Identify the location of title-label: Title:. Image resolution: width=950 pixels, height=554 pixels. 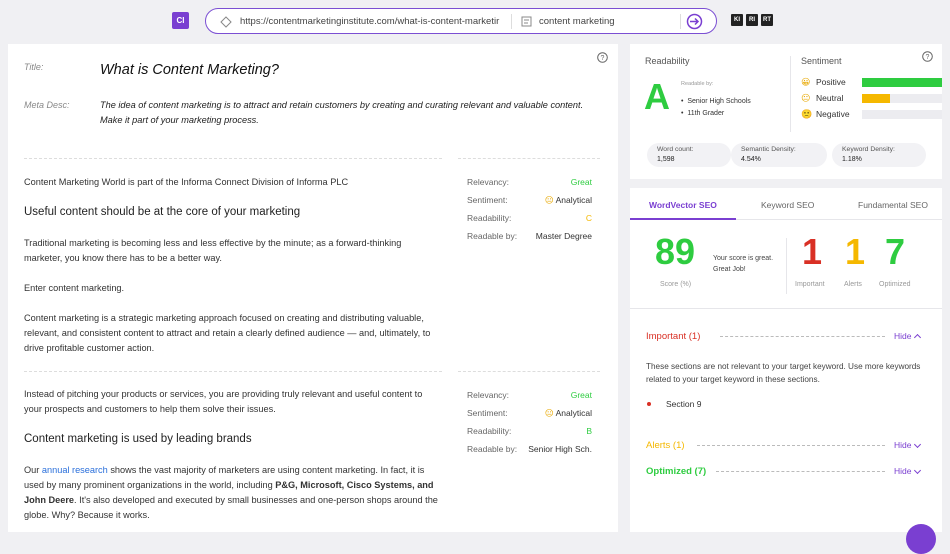
(34, 67).